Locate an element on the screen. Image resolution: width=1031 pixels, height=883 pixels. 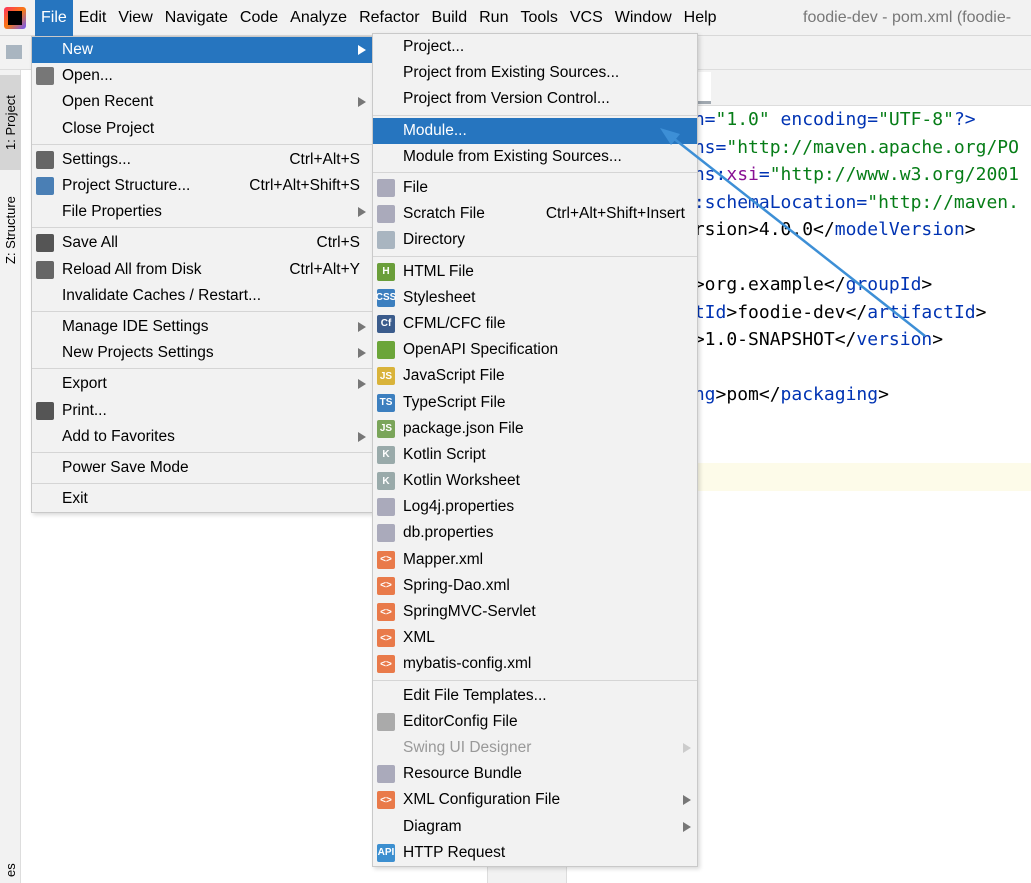
menu-item-http-request: API HTTP Request is located at coordinates (535, 853).